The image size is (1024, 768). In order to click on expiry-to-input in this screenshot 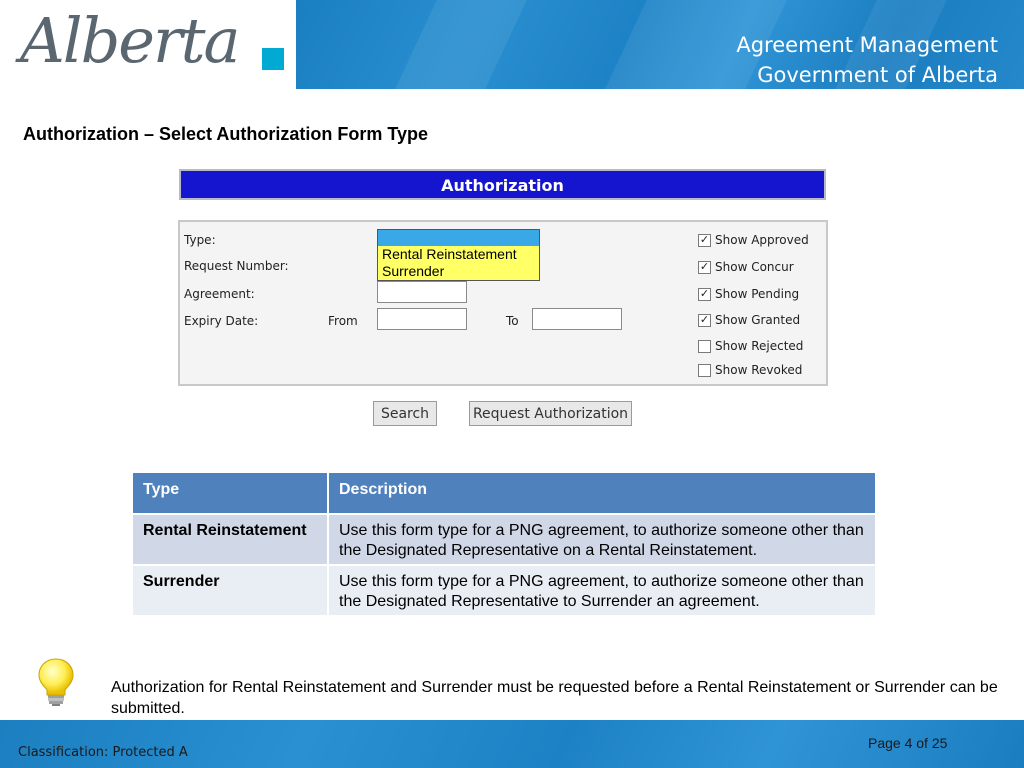, I will do `click(577, 319)`.